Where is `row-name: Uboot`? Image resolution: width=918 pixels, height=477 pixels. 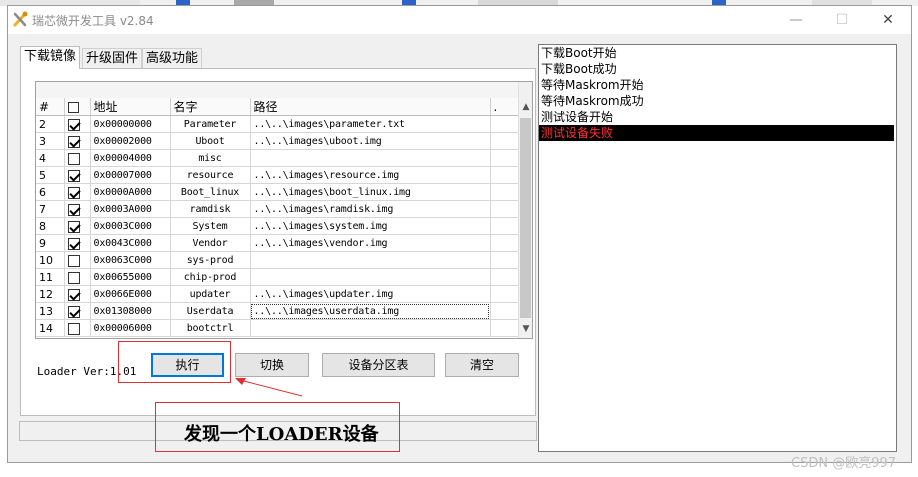 row-name: Uboot is located at coordinates (210, 141).